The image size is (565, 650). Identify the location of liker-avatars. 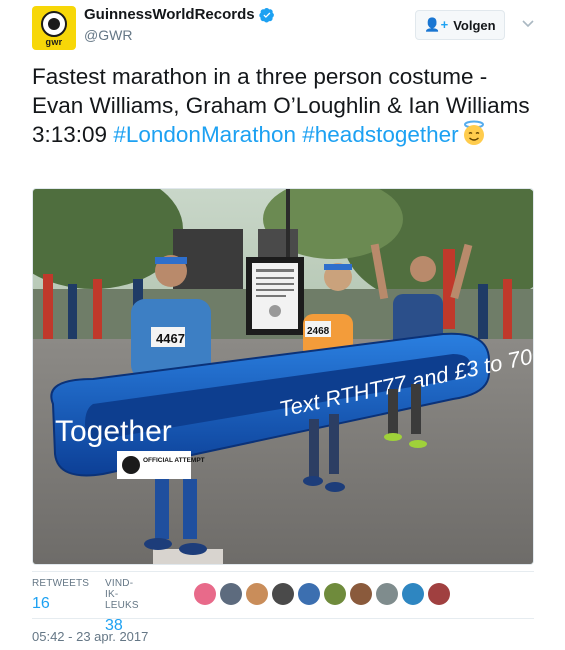
(324, 594).